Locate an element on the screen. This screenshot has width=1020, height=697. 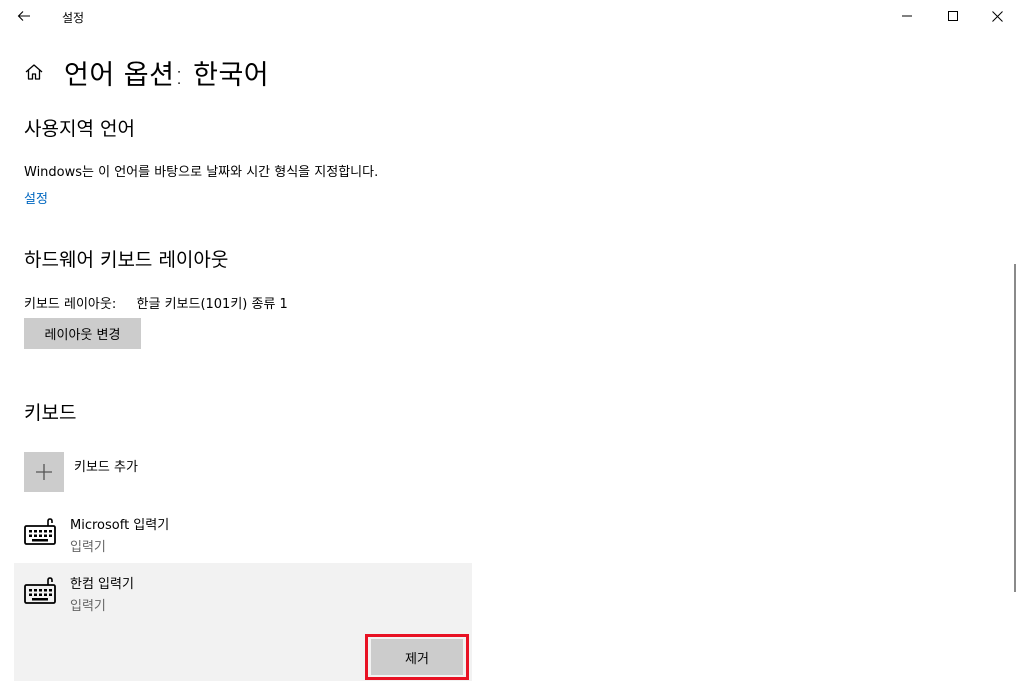
add-keyboard-label: 키보드 추가 is located at coordinates (106, 467).